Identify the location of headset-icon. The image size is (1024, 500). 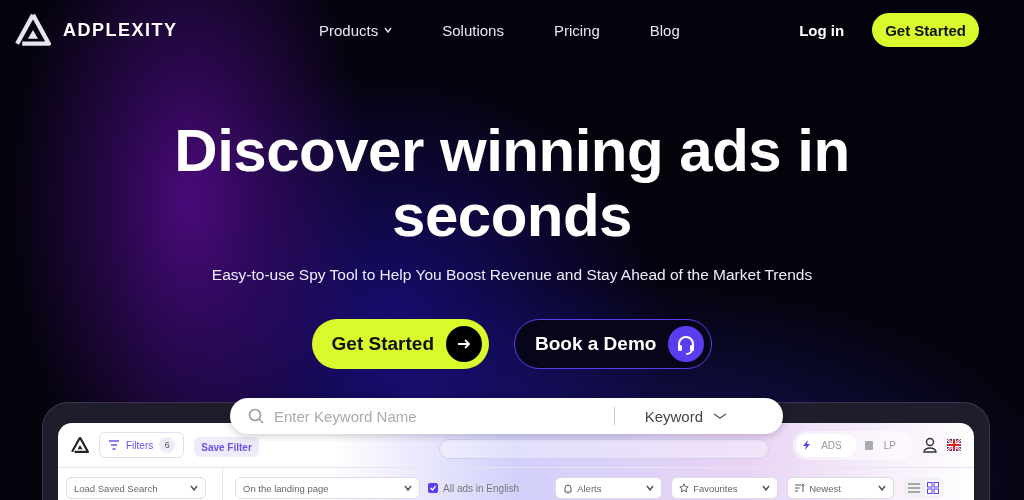
(686, 344).